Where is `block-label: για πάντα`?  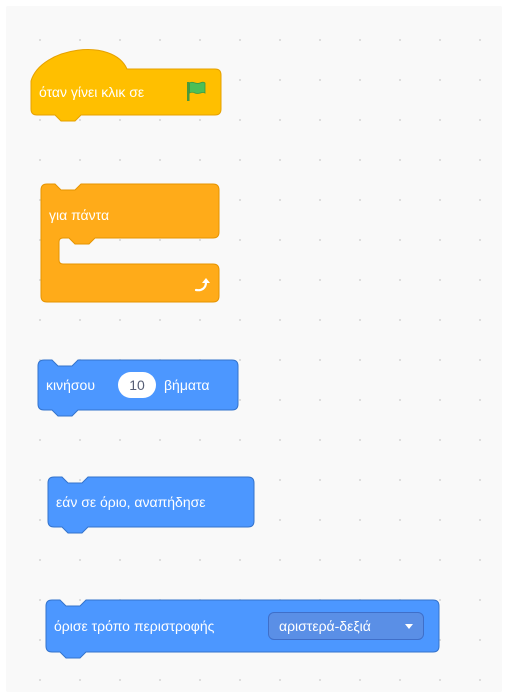
block-label: για πάντα is located at coordinates (79, 215).